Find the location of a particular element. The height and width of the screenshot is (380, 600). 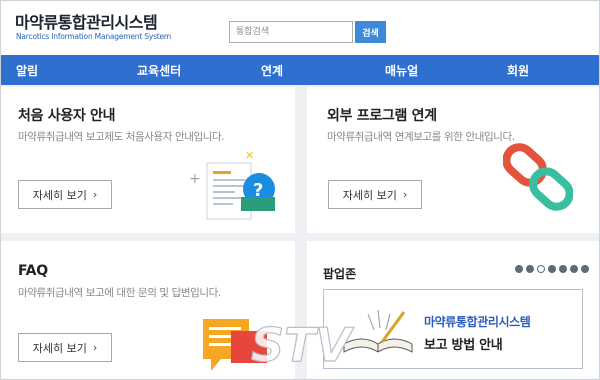

watermark-text: STV is located at coordinates (303, 345).